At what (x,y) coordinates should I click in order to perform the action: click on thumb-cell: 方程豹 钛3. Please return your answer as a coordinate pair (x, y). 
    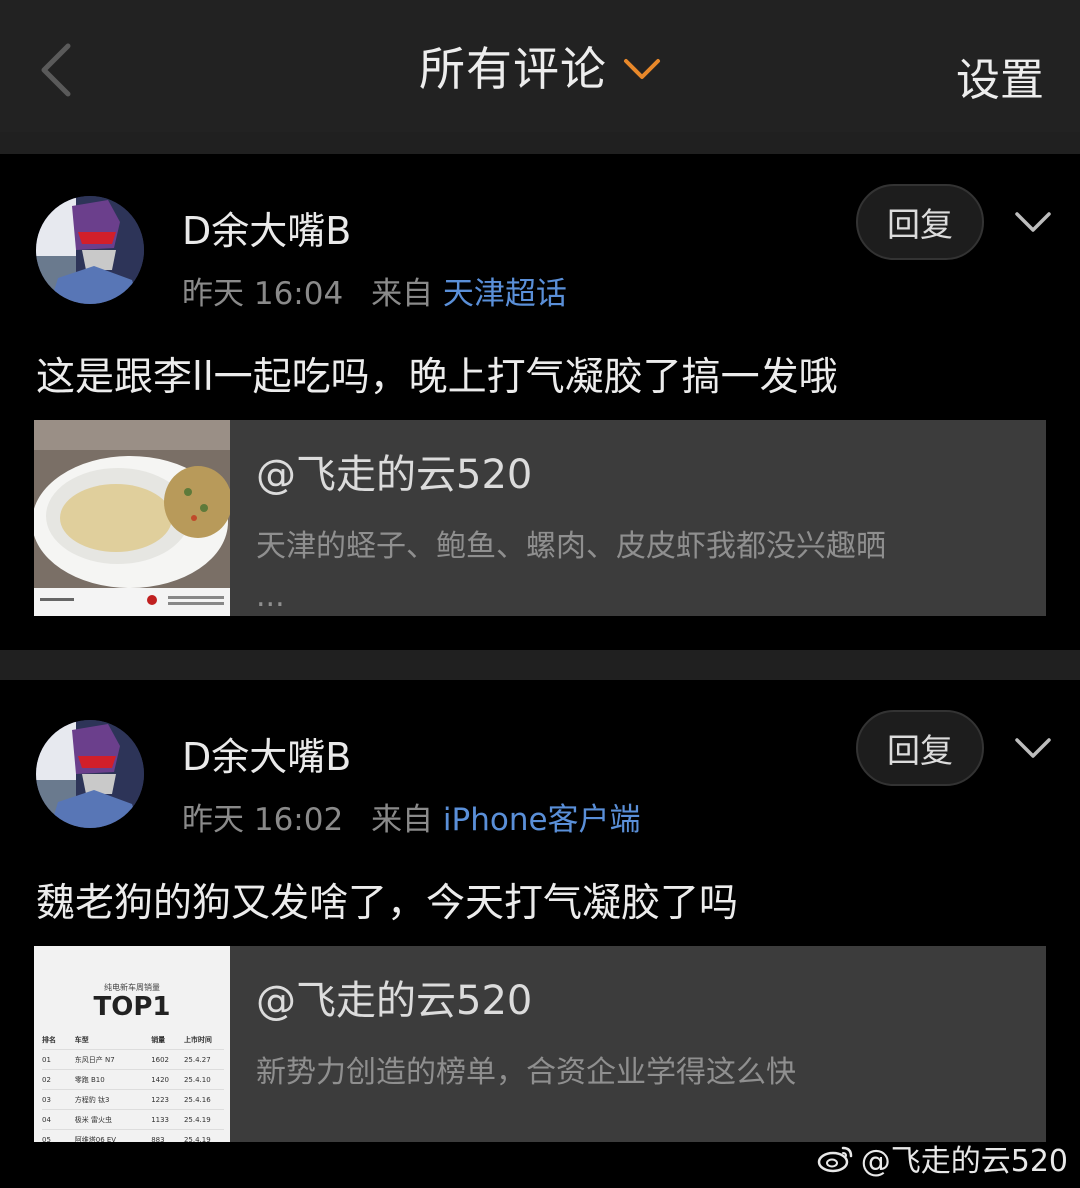
    Looking at the image, I should click on (92, 1099).